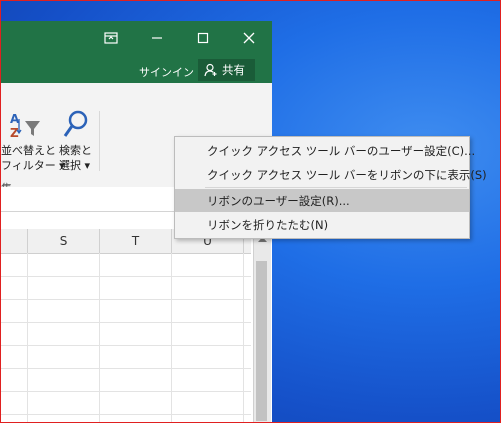 This screenshot has width=501, height=423. Describe the element at coordinates (347, 174) in the screenshot. I see `menu-item-label: クイック アクセス ツール バーをリボンの下に表示(S)` at that location.